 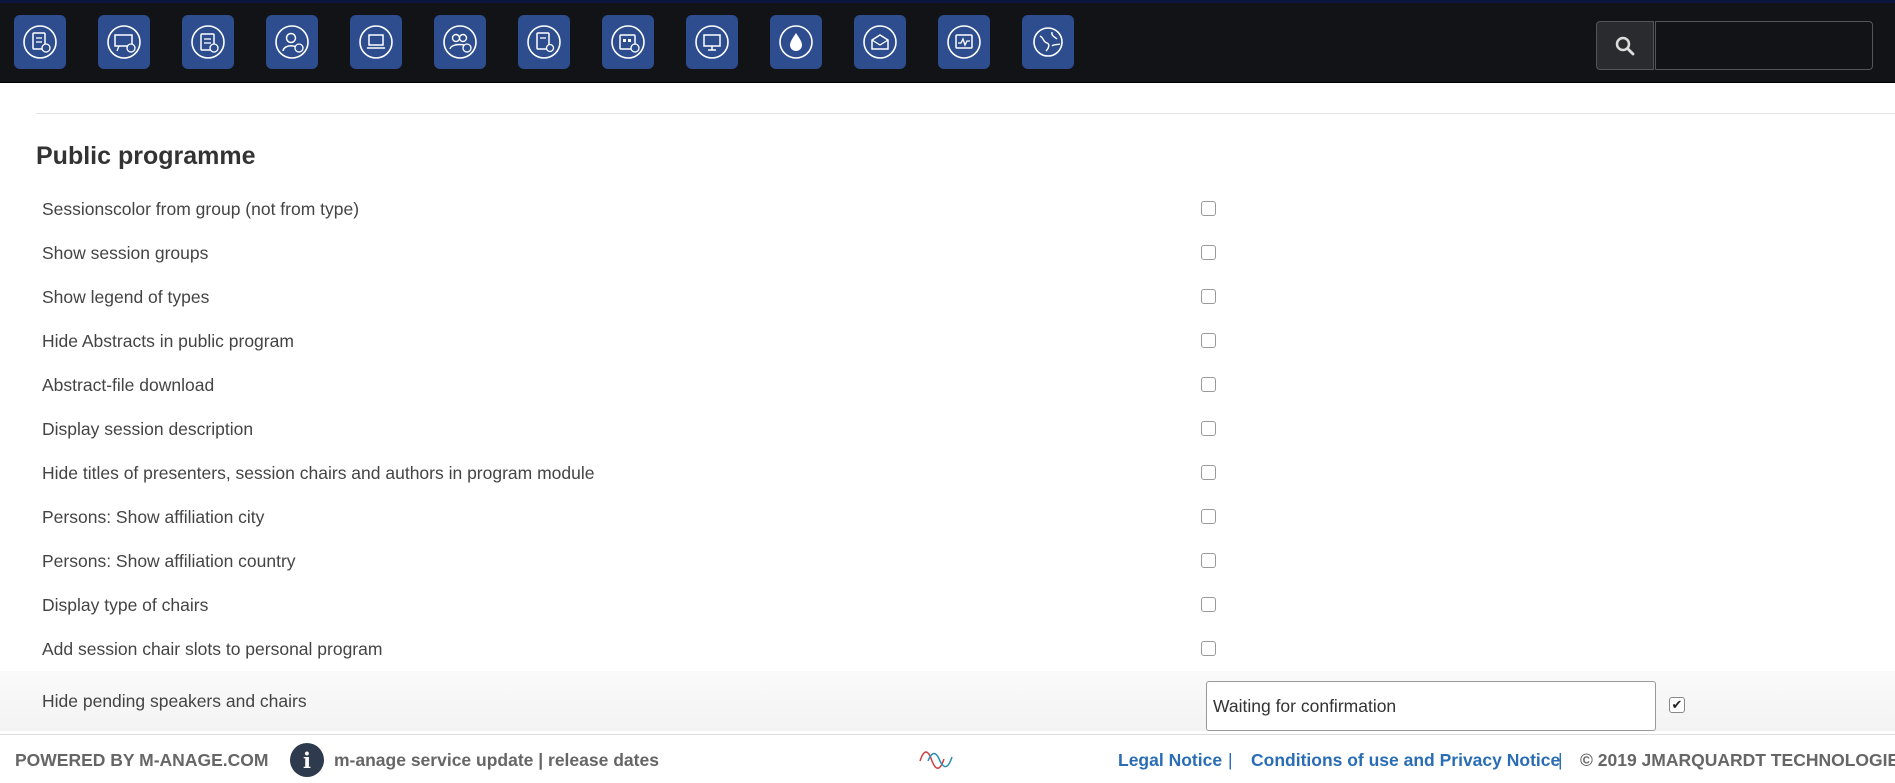 I want to click on search-icon, so click(x=1625, y=45).